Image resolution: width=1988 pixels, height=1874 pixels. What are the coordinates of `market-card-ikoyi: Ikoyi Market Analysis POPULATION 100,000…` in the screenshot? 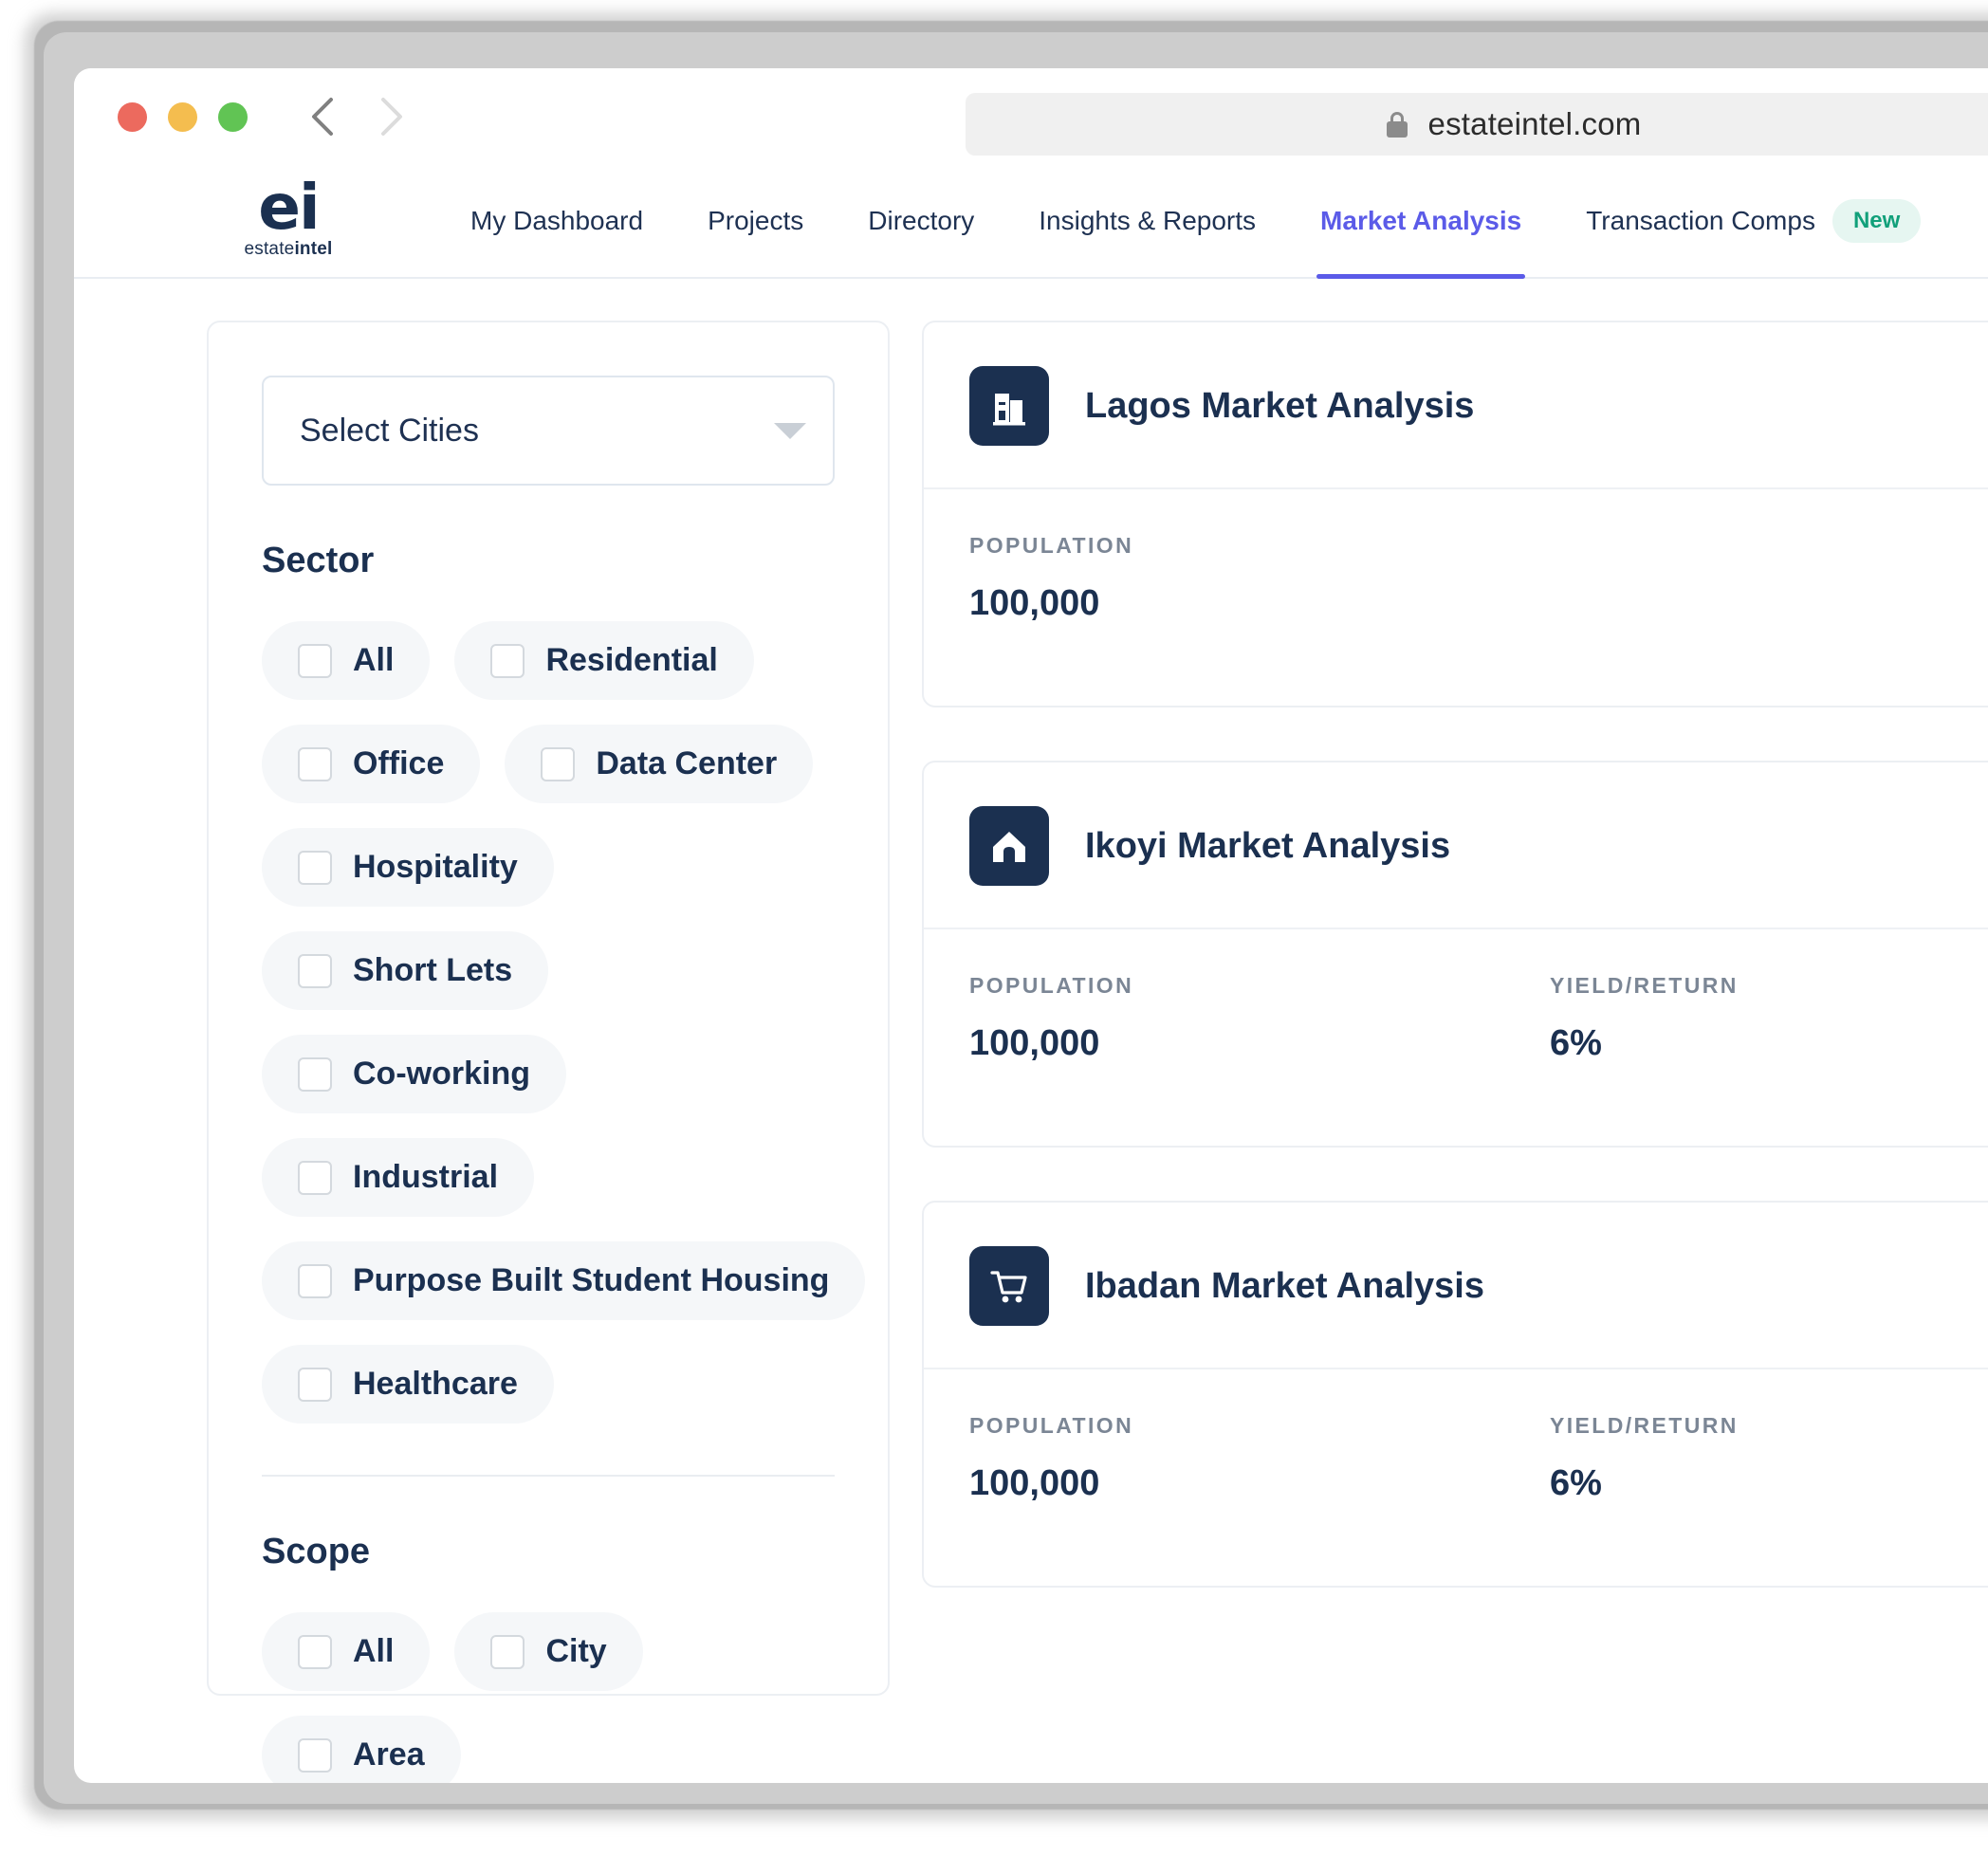 It's located at (1455, 954).